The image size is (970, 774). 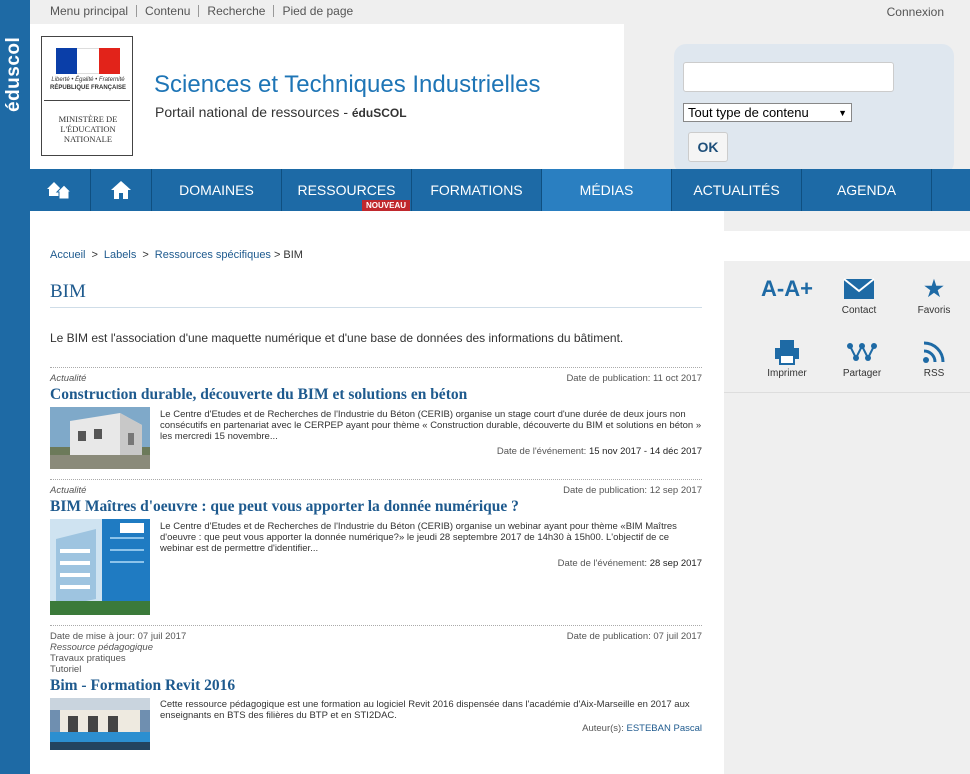 What do you see at coordinates (101, 647) in the screenshot?
I see `article-category: Ressource pédagogique` at bounding box center [101, 647].